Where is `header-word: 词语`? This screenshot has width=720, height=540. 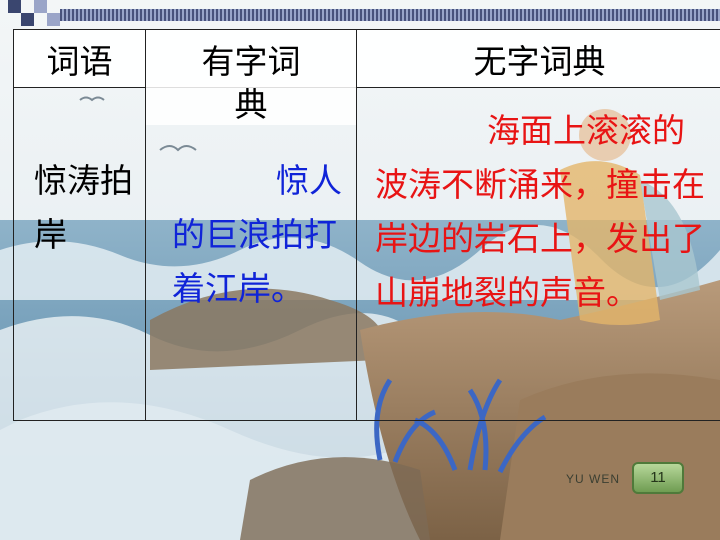
header-word: 词语 is located at coordinates (79, 58).